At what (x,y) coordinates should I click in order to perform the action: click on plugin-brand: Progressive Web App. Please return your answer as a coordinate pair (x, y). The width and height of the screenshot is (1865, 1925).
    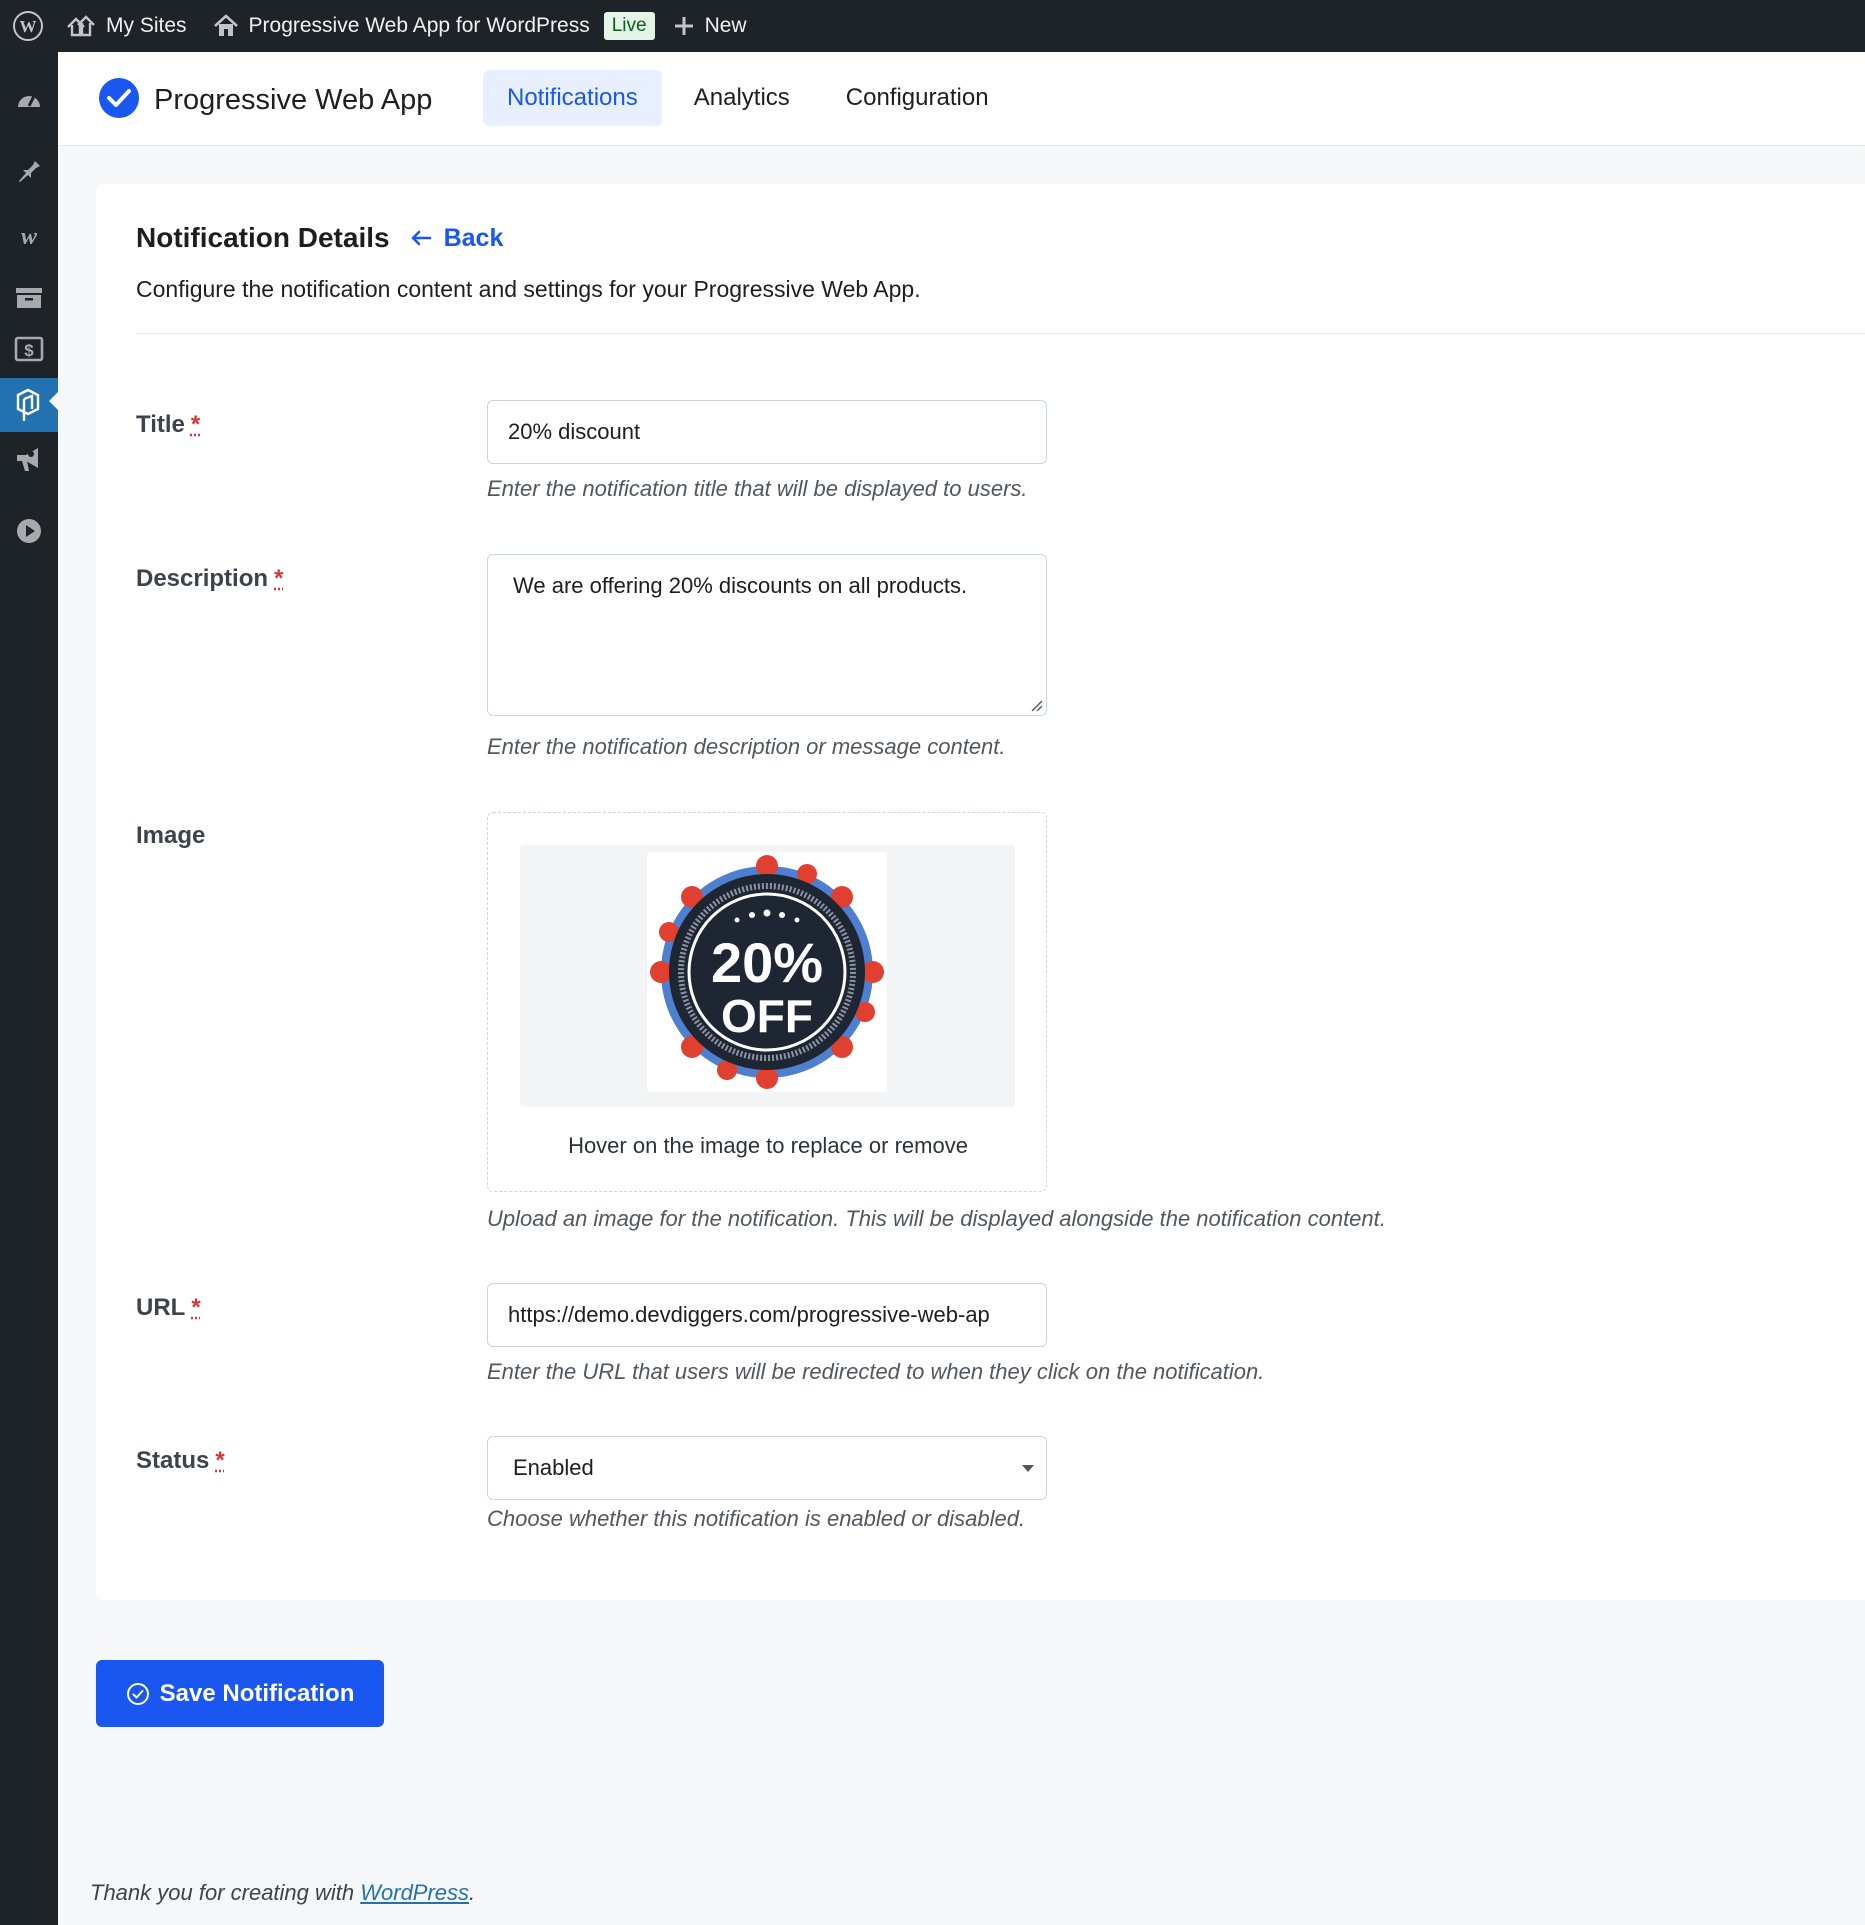
    Looking at the image, I should click on (265, 100).